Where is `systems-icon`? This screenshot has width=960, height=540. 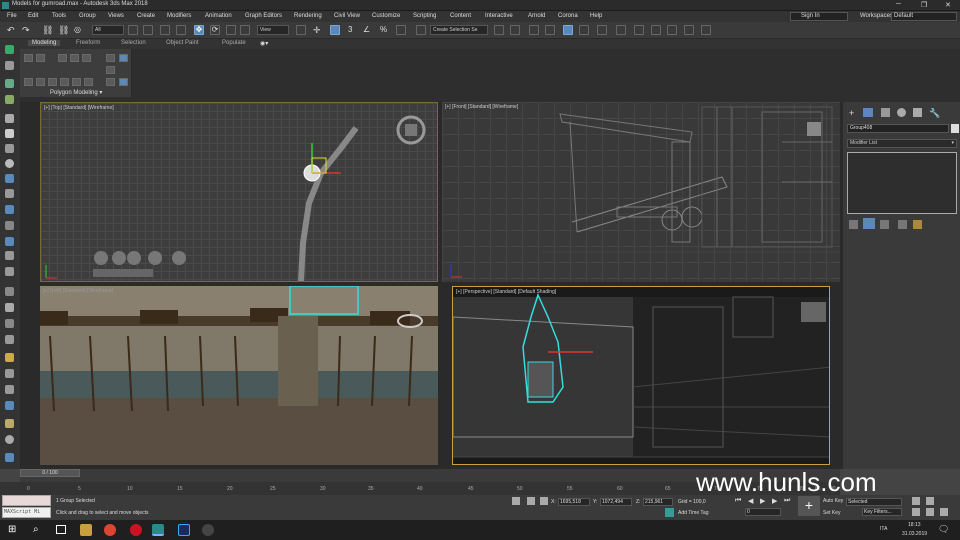 systems-icon is located at coordinates (9, 255).